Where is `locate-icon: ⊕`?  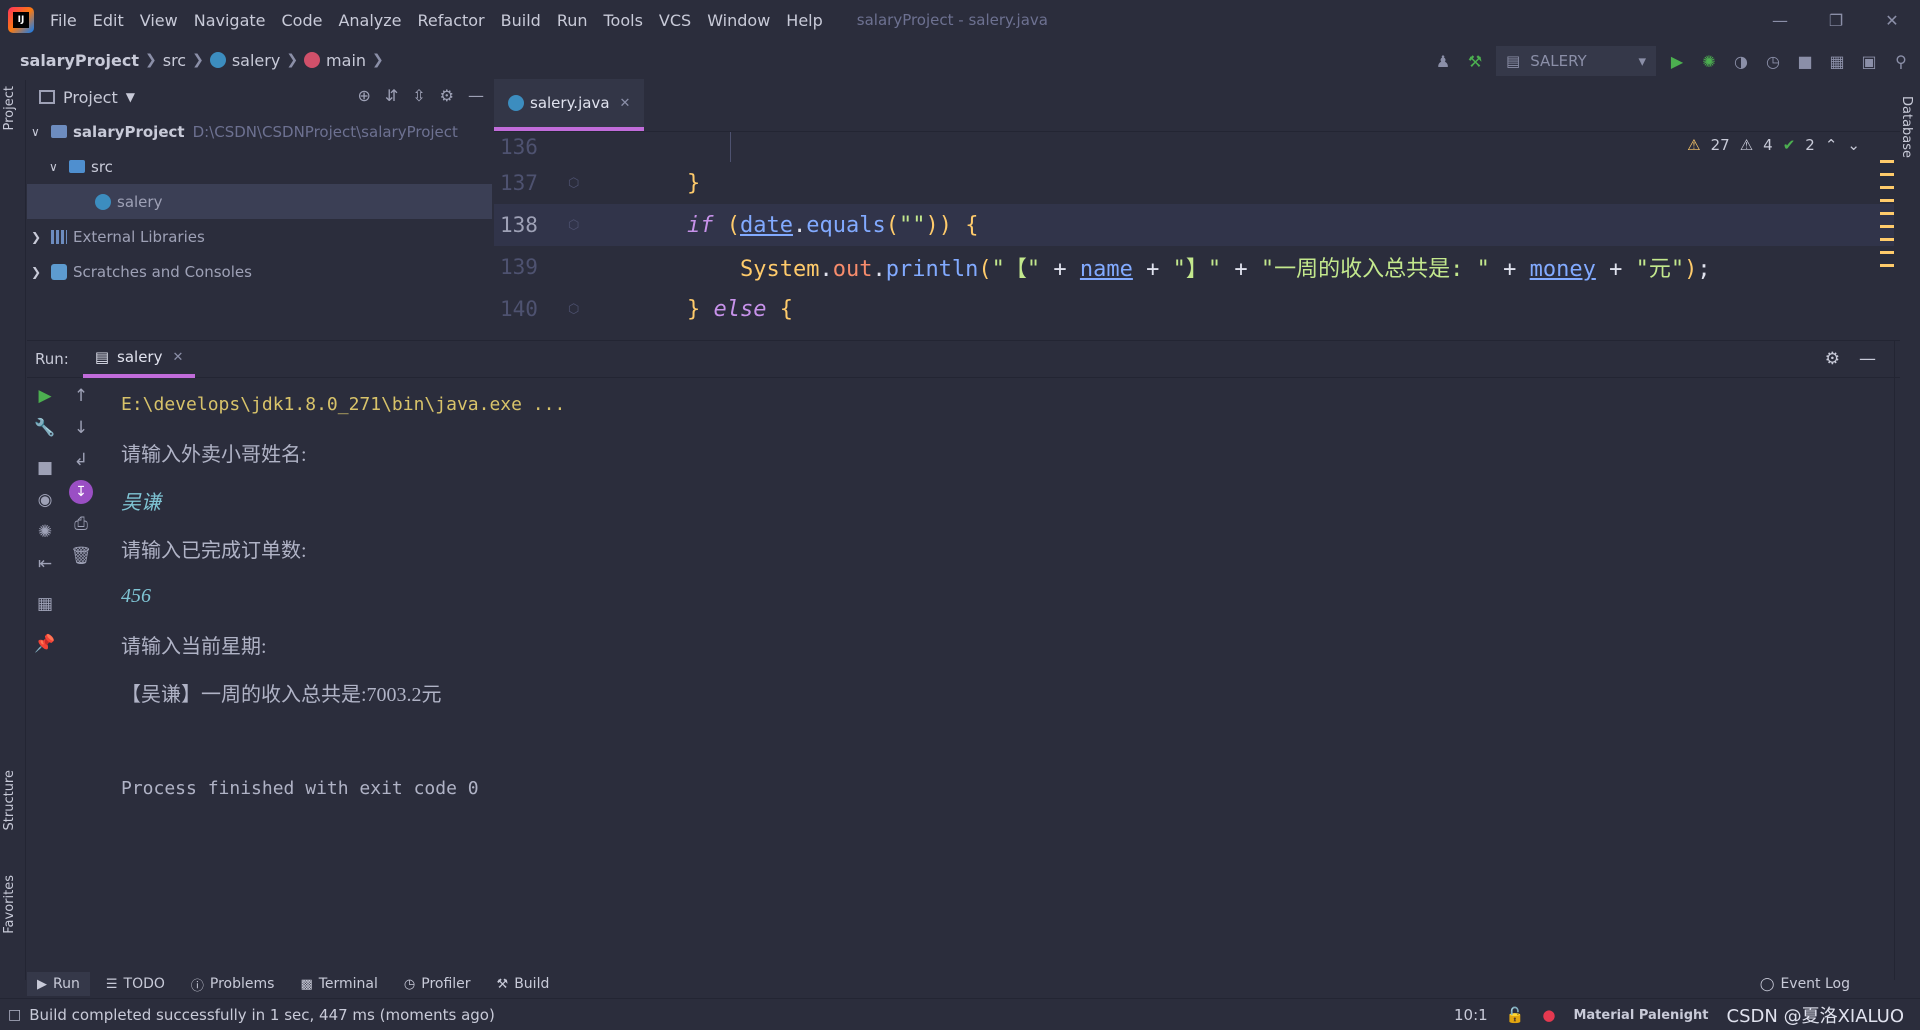 locate-icon: ⊕ is located at coordinates (363, 95).